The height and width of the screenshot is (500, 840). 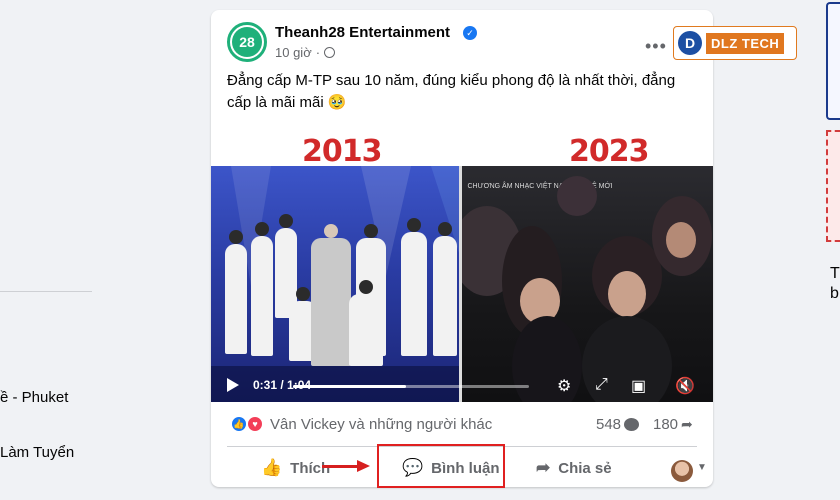 What do you see at coordinates (601, 385) in the screenshot?
I see `expand-icon: ⤢` at bounding box center [601, 385].